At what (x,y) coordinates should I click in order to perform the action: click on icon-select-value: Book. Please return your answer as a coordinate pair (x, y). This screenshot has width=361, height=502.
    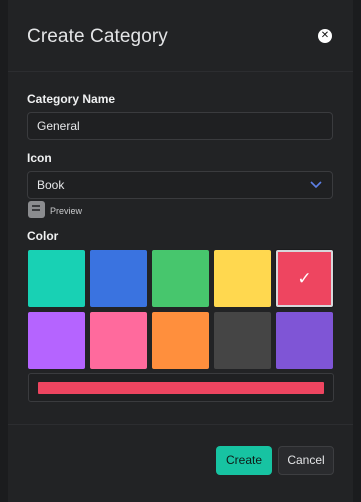
    Looking at the image, I should click on (51, 185).